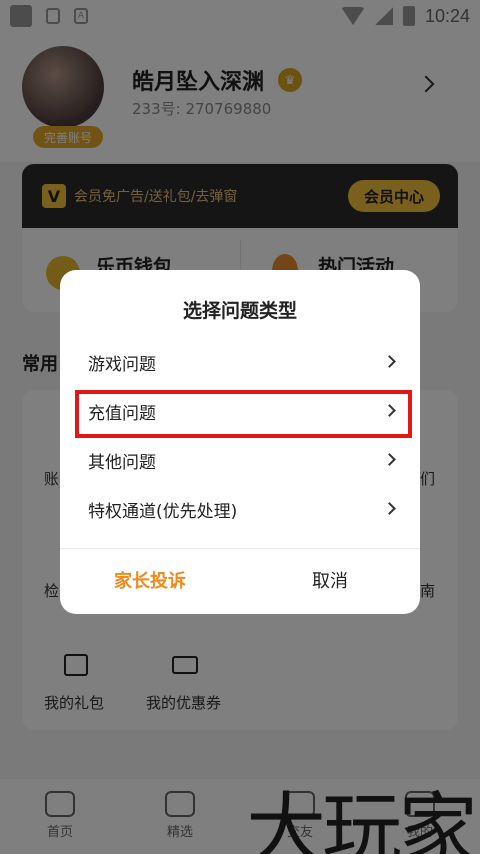 The image size is (480, 854). Describe the element at coordinates (150, 582) in the screenshot. I see `parent-complaint-button: 家长投诉` at that location.